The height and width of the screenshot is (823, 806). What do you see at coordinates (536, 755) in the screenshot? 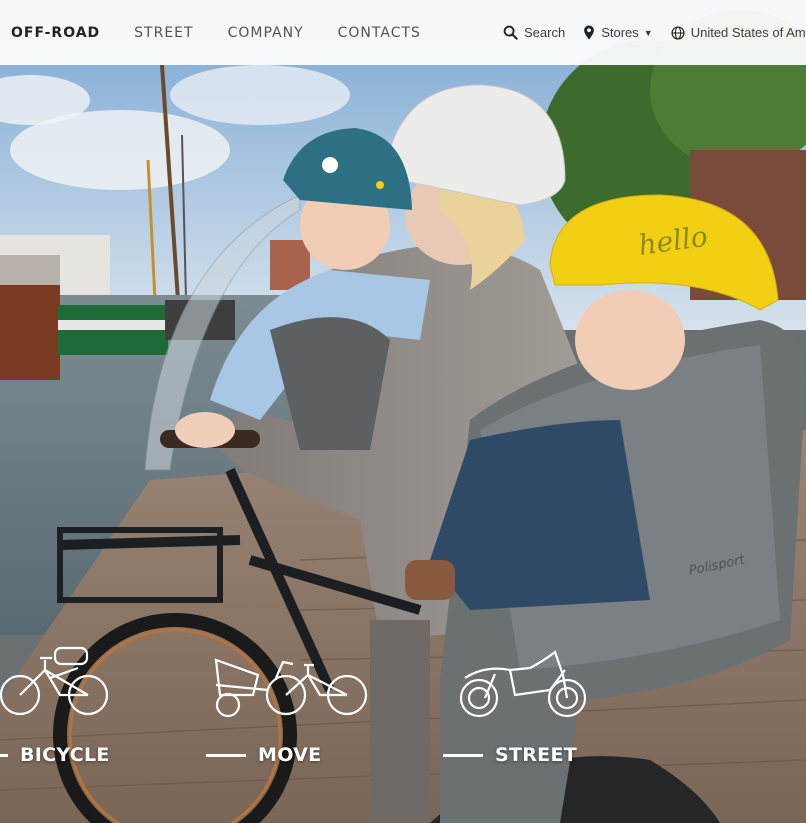
I see `category-street-label: STREET` at bounding box center [536, 755].